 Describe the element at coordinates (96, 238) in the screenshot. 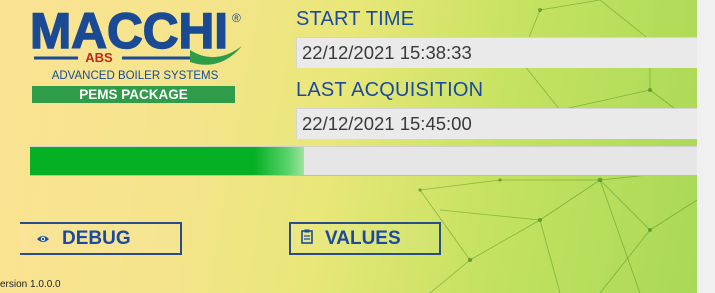

I see `debug-button-label: DEBUG` at that location.